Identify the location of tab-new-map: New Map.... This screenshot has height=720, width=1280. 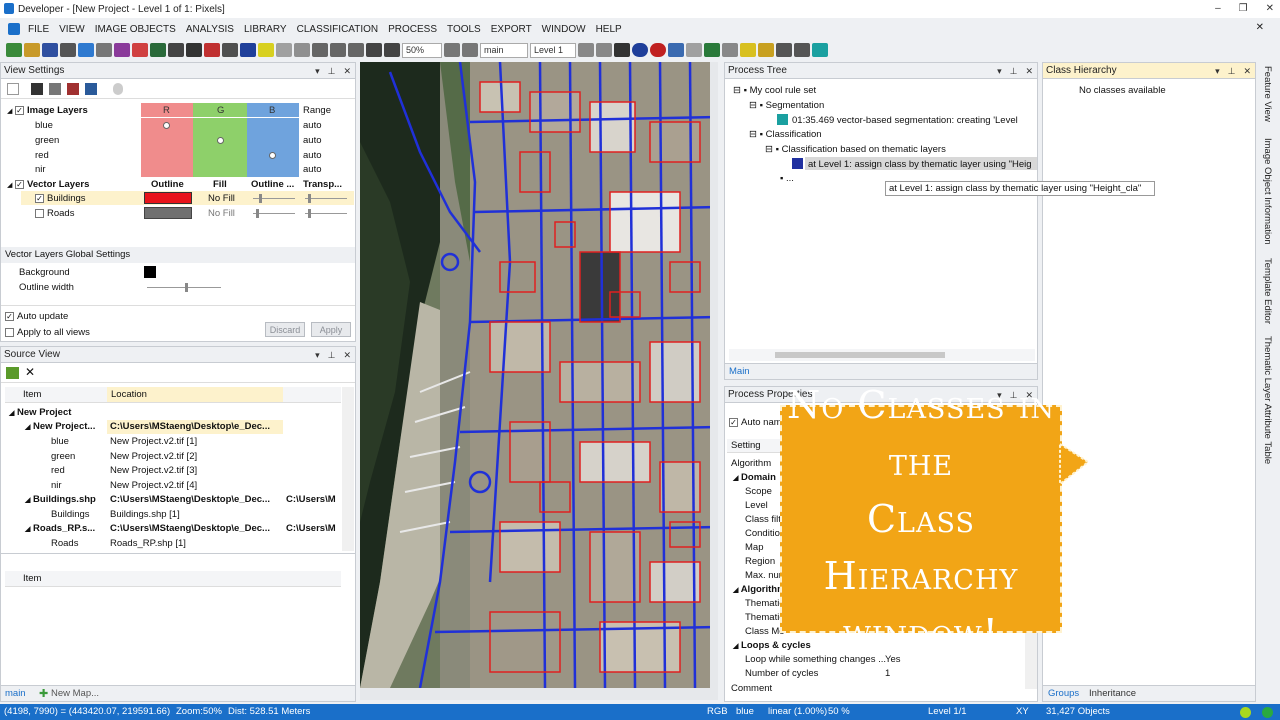
(75, 693).